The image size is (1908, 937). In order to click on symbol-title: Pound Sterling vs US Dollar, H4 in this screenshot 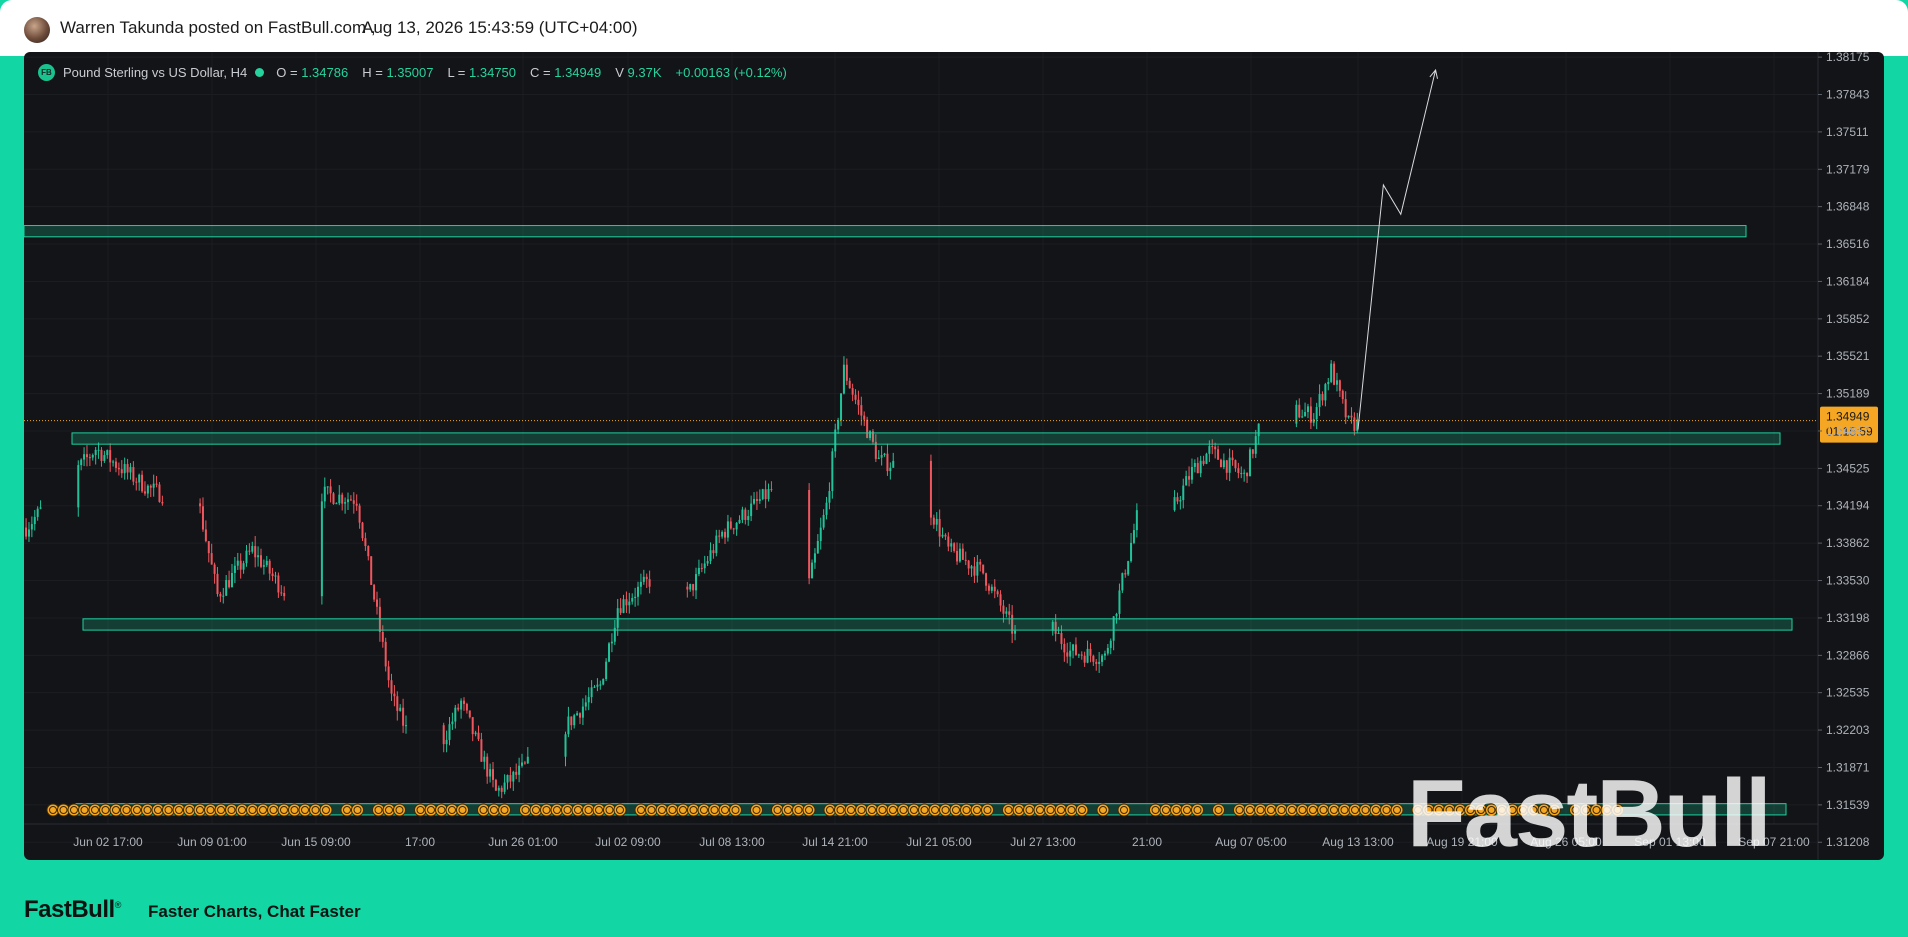, I will do `click(155, 72)`.